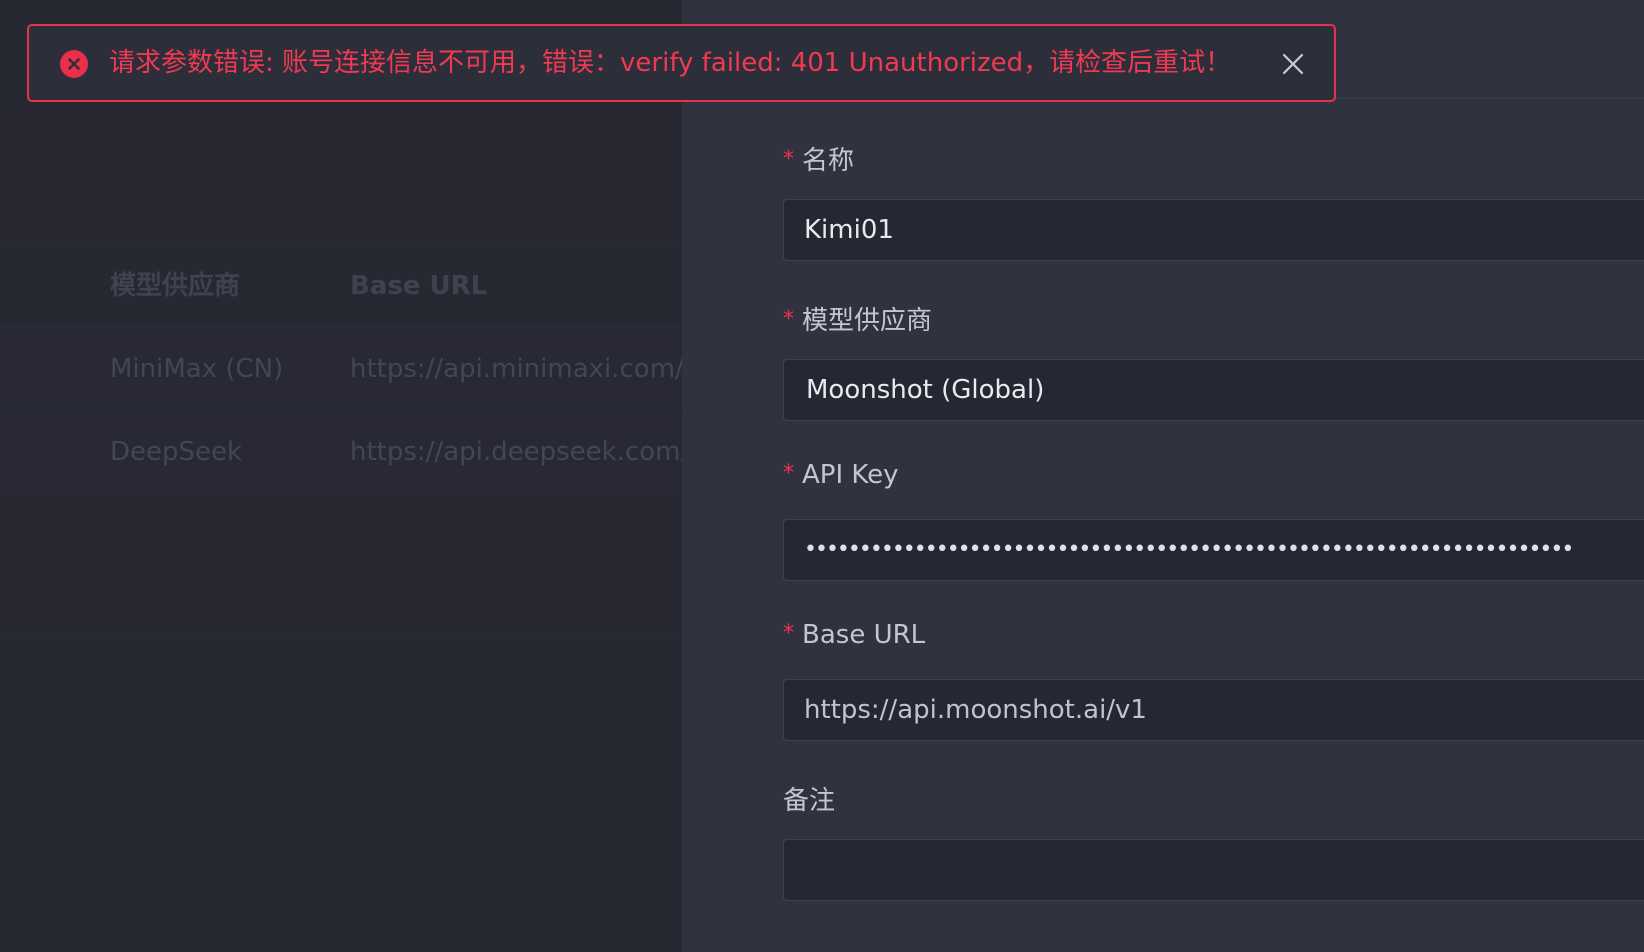 Image resolution: width=1644 pixels, height=952 pixels. I want to click on api-key-field-label: * API Key, so click(841, 475).